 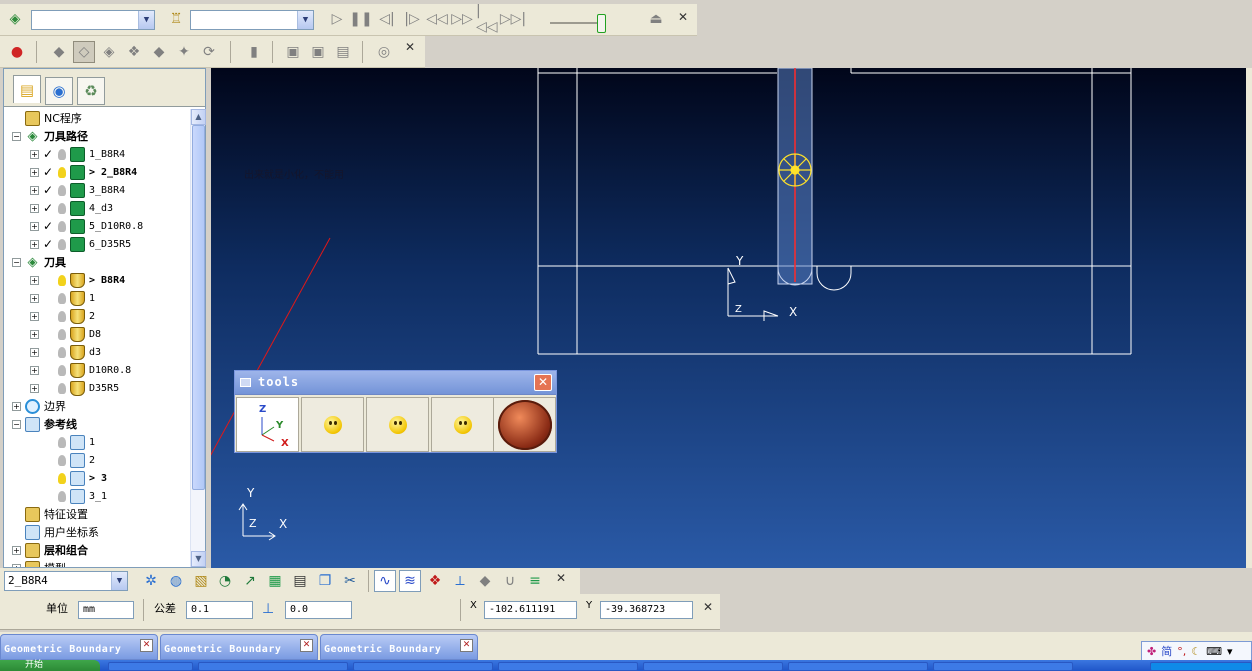 What do you see at coordinates (59, 52) in the screenshot?
I see `shade-icon: ◆` at bounding box center [59, 52].